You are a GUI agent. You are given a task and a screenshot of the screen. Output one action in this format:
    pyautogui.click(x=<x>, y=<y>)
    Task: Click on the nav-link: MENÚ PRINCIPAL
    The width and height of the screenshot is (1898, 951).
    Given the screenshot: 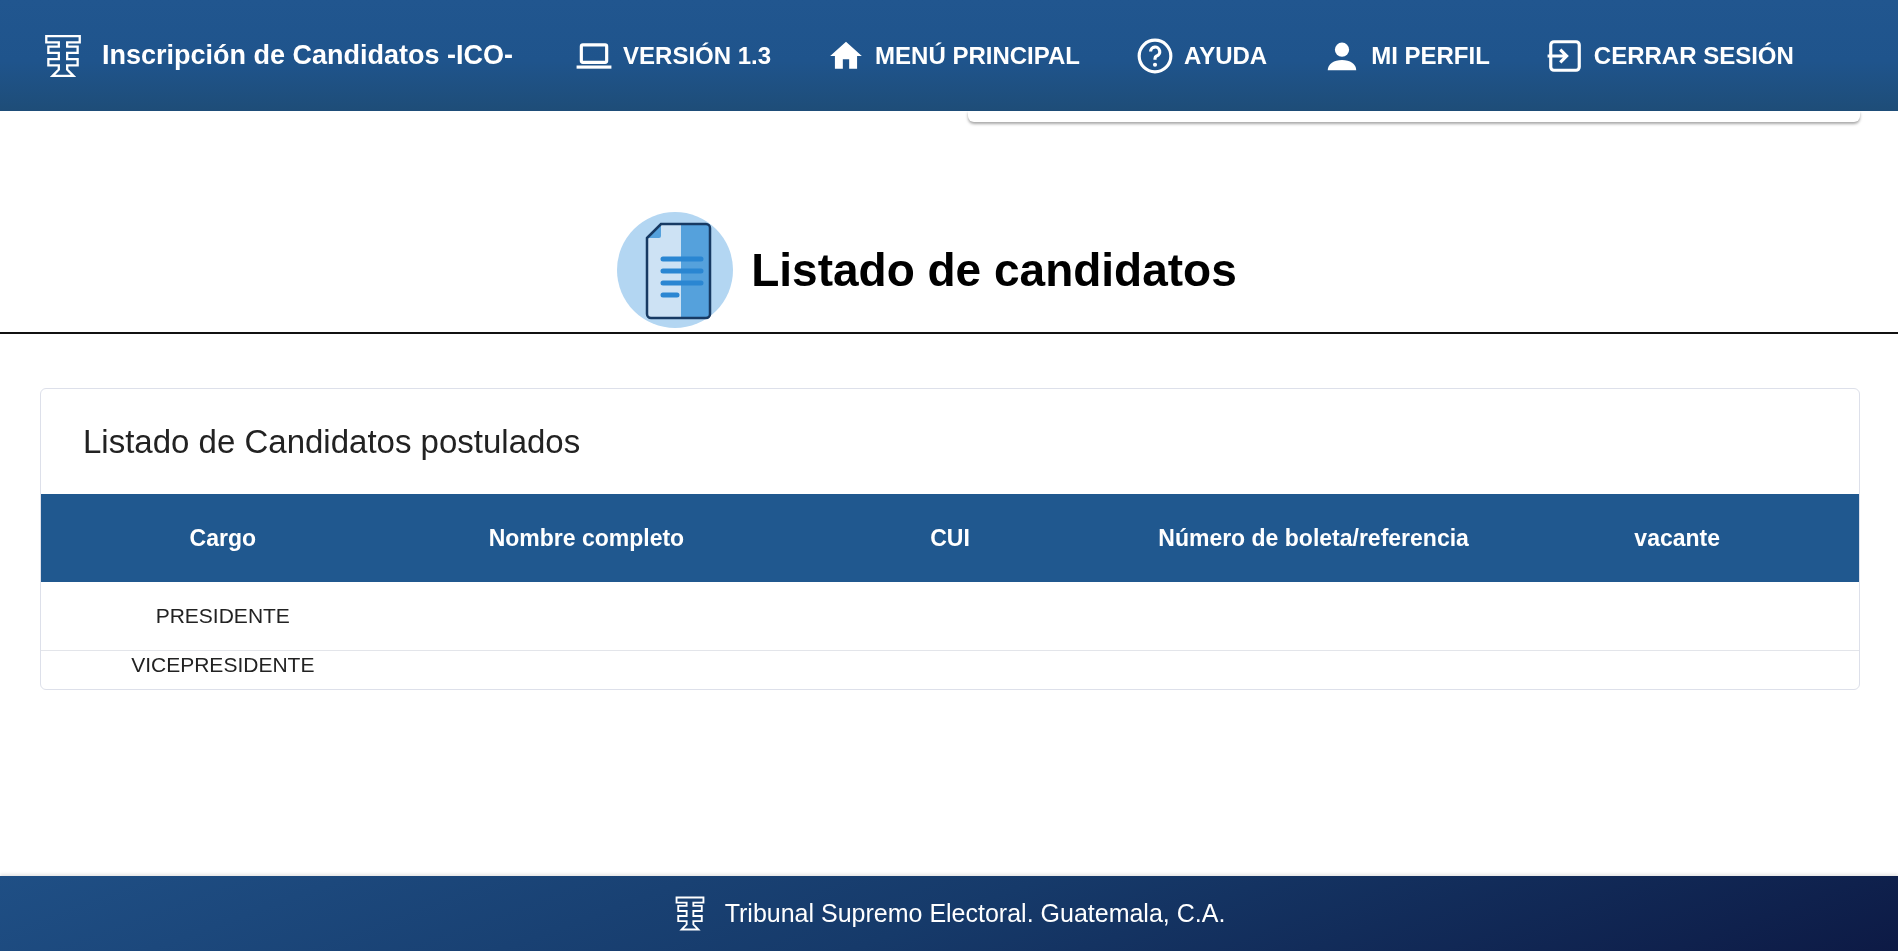 What is the action you would take?
    pyautogui.click(x=953, y=55)
    